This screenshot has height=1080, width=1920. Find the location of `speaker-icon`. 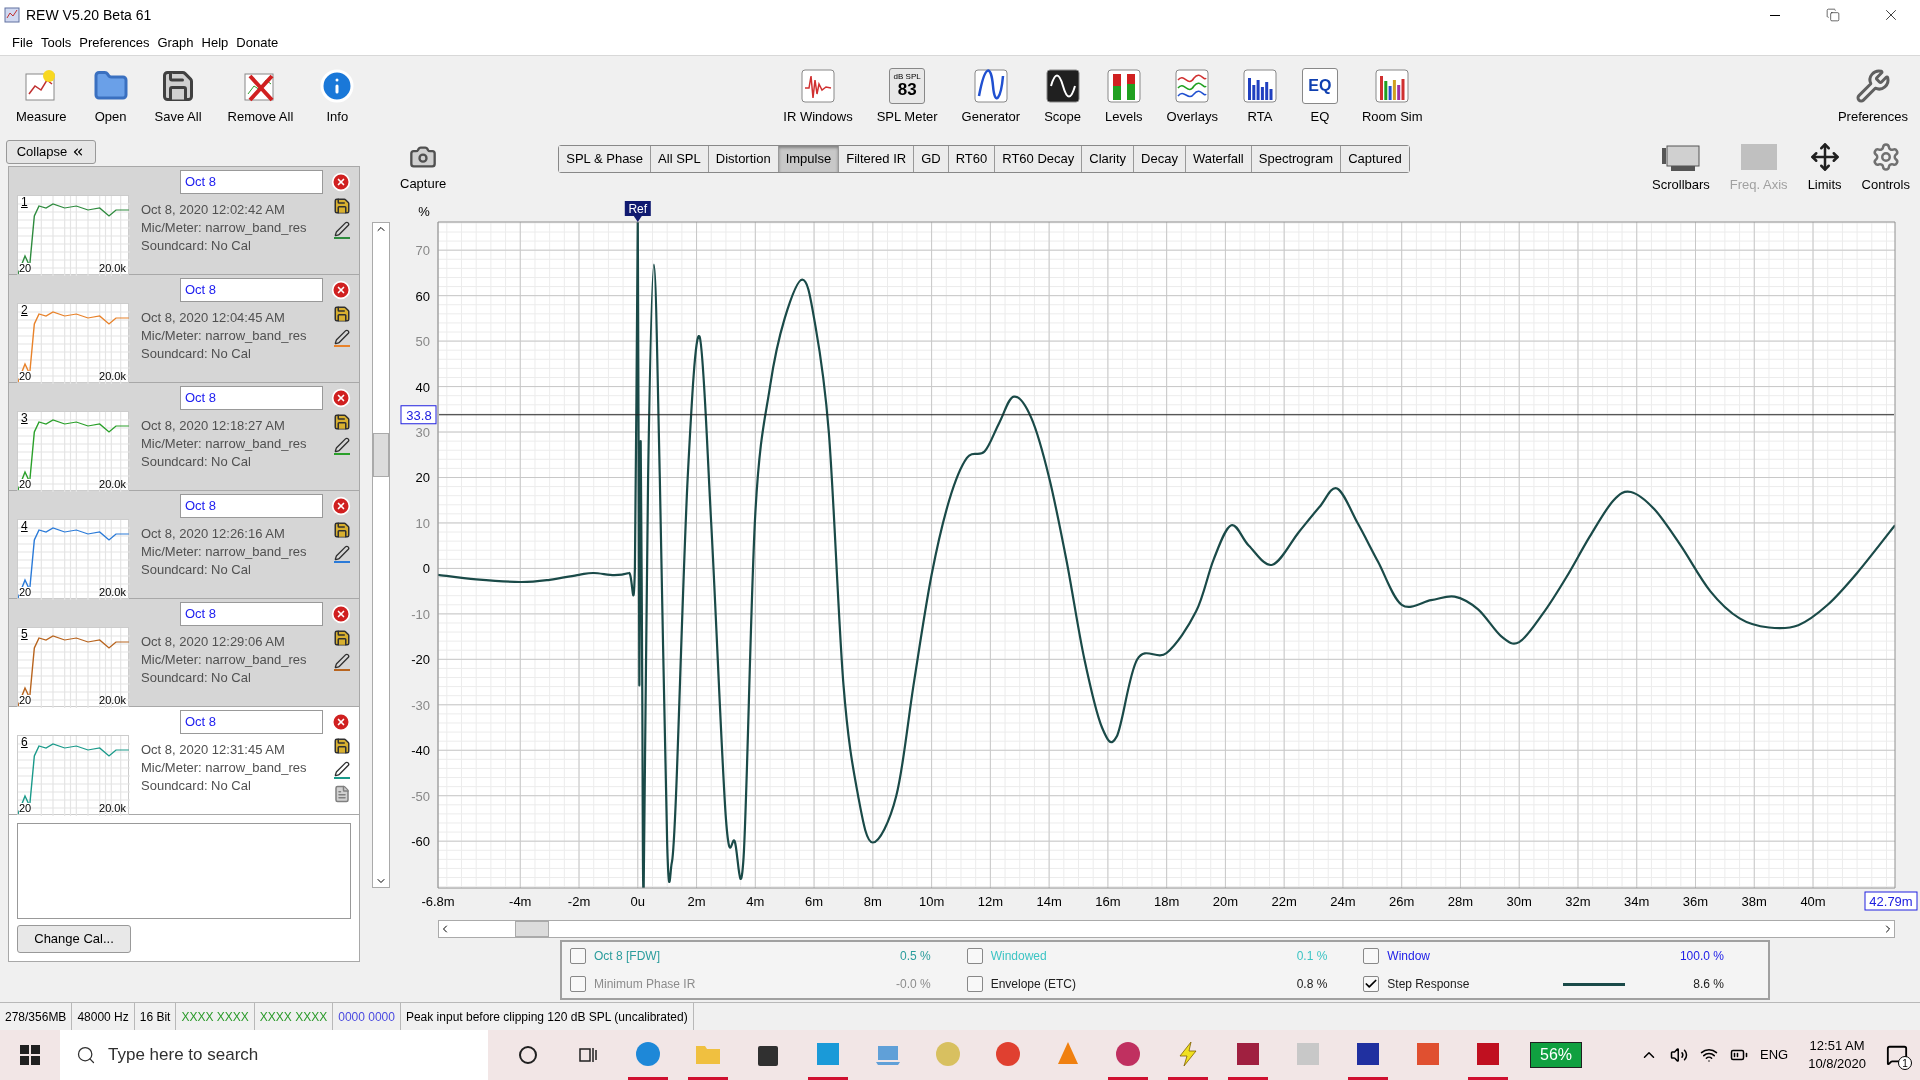

speaker-icon is located at coordinates (1679, 1055).